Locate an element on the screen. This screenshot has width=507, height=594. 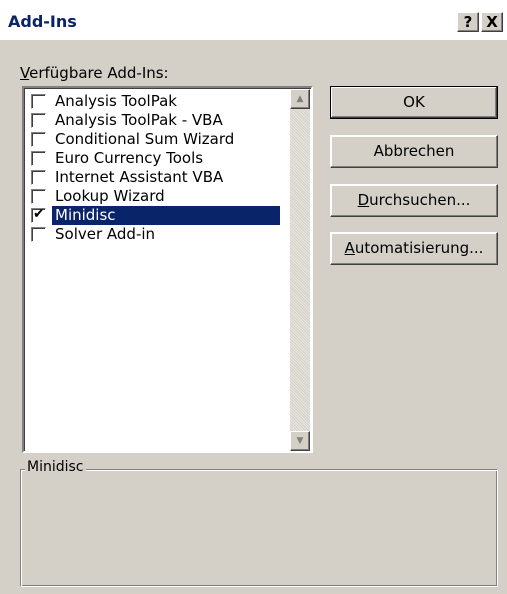
help-button: ? is located at coordinates (468, 22).